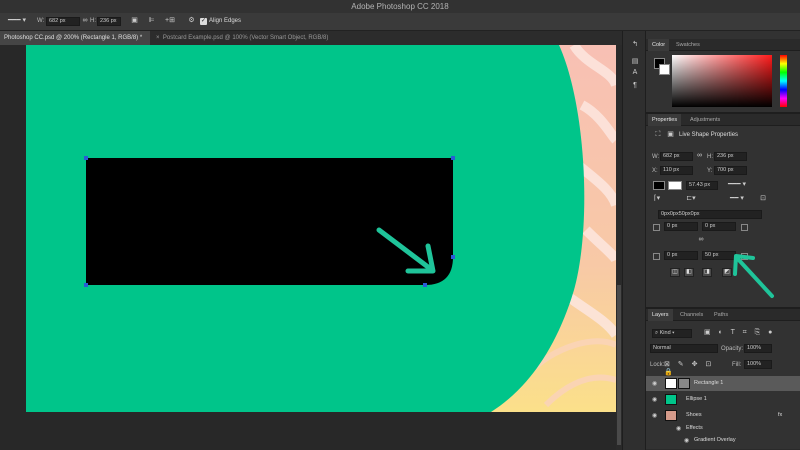  What do you see at coordinates (684, 383) in the screenshot?
I see `vector-mask-thumbnail` at bounding box center [684, 383].